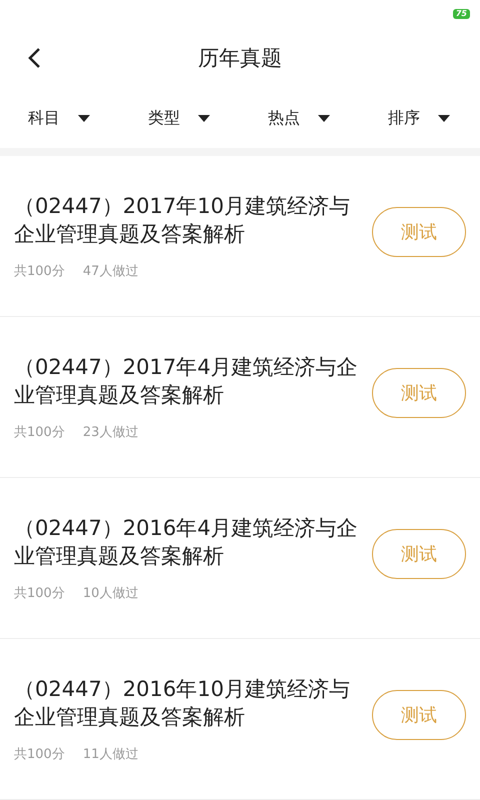 Image resolution: width=480 pixels, height=800 pixels. What do you see at coordinates (182, 703) in the screenshot?
I see `paper-title: （02447）2016年10月建筑经济与企业管理真题及答案解析` at bounding box center [182, 703].